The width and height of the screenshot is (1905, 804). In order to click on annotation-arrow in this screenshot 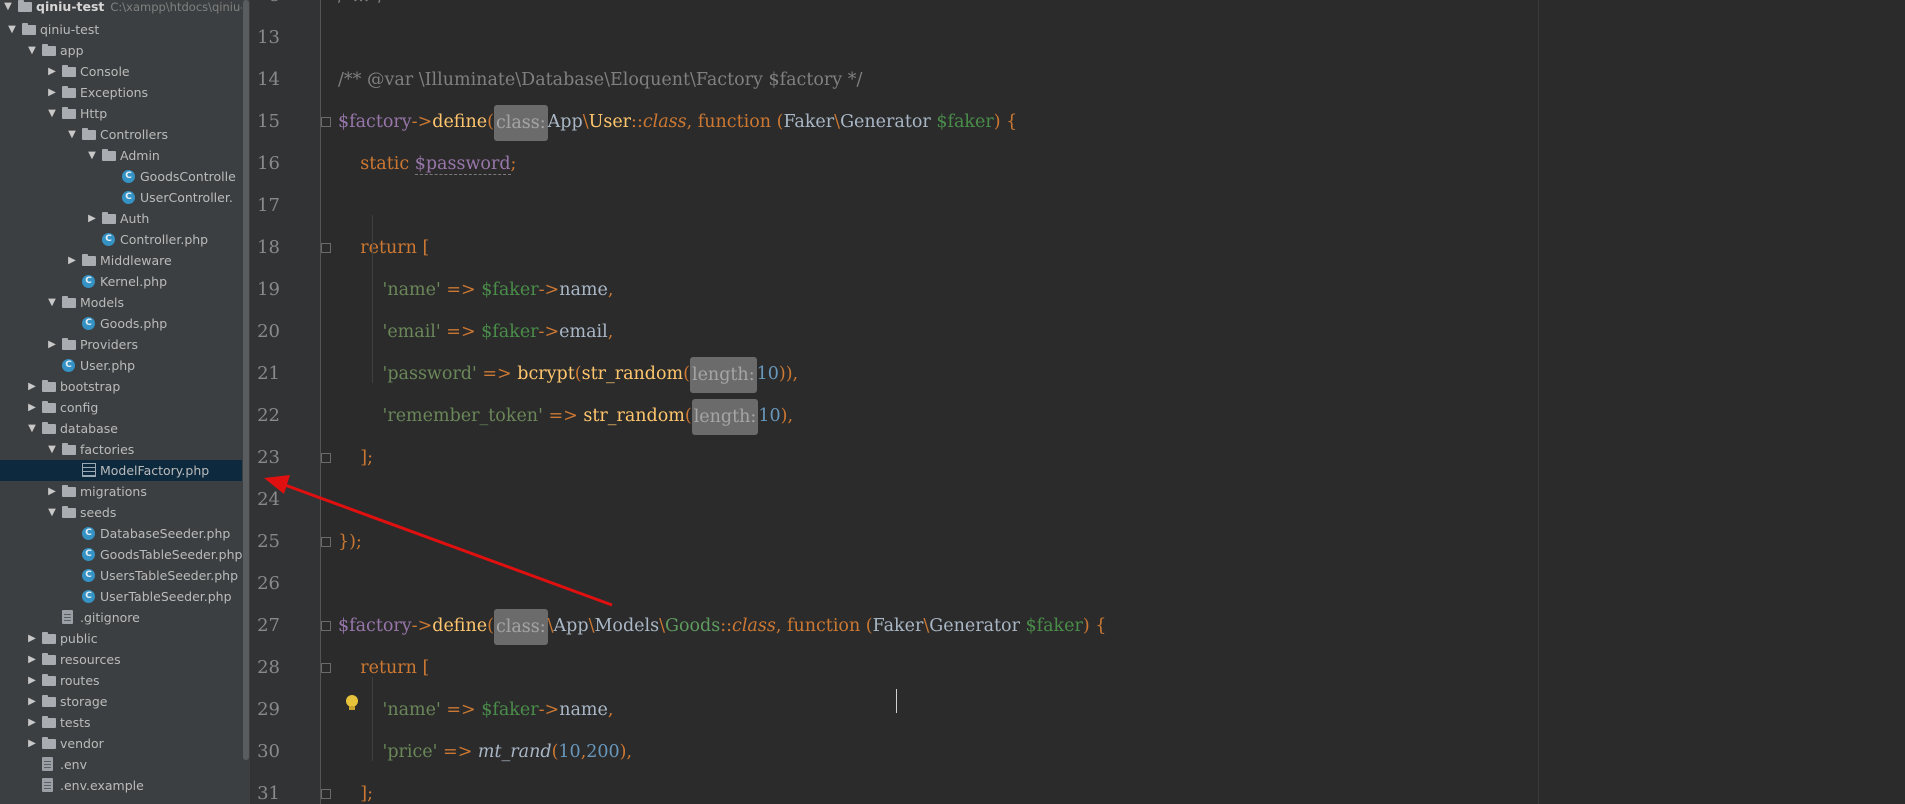, I will do `click(438, 541)`.